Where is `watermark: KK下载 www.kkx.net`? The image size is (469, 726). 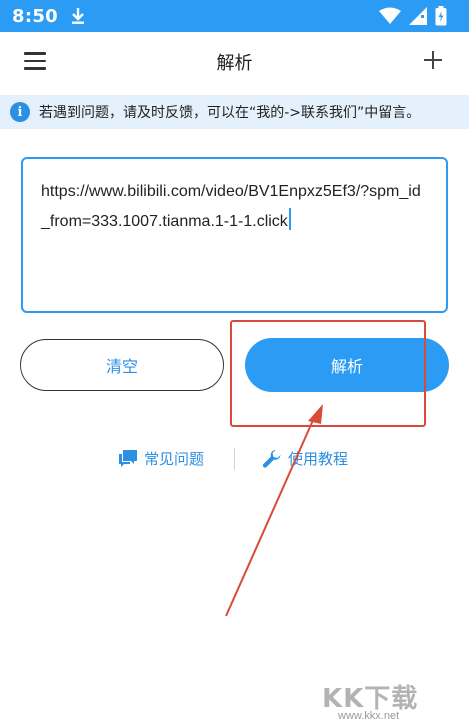
watermark: KK下载 www.kkx.net is located at coordinates (392, 701).